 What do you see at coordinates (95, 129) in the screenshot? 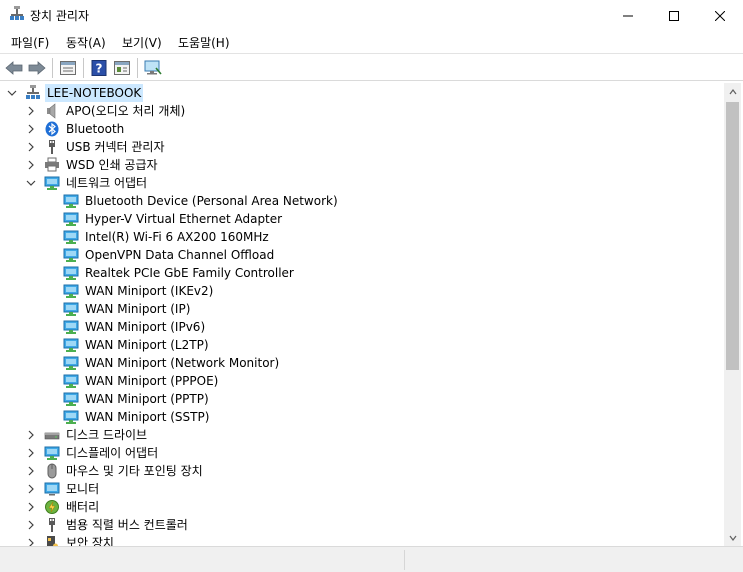
I see `tree-category-label: Bluetooth` at bounding box center [95, 129].